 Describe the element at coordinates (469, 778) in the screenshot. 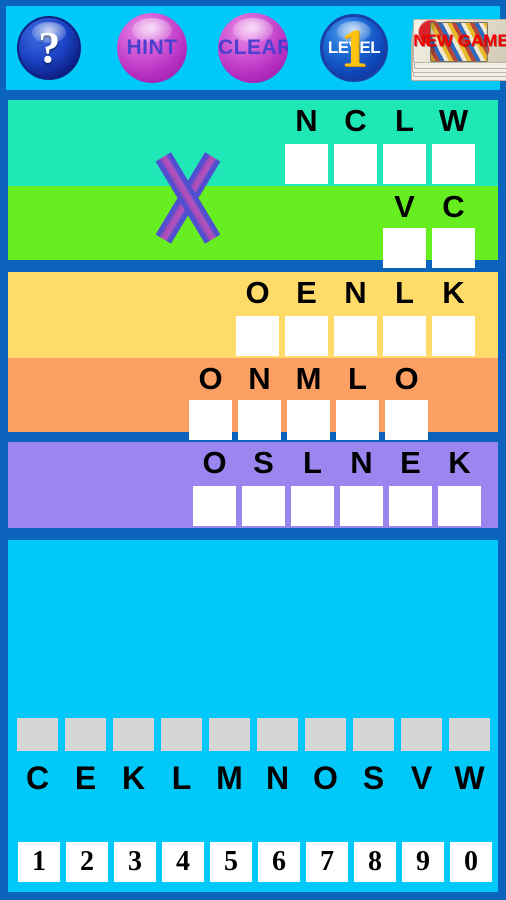

I see `letter-key-w: W` at that location.